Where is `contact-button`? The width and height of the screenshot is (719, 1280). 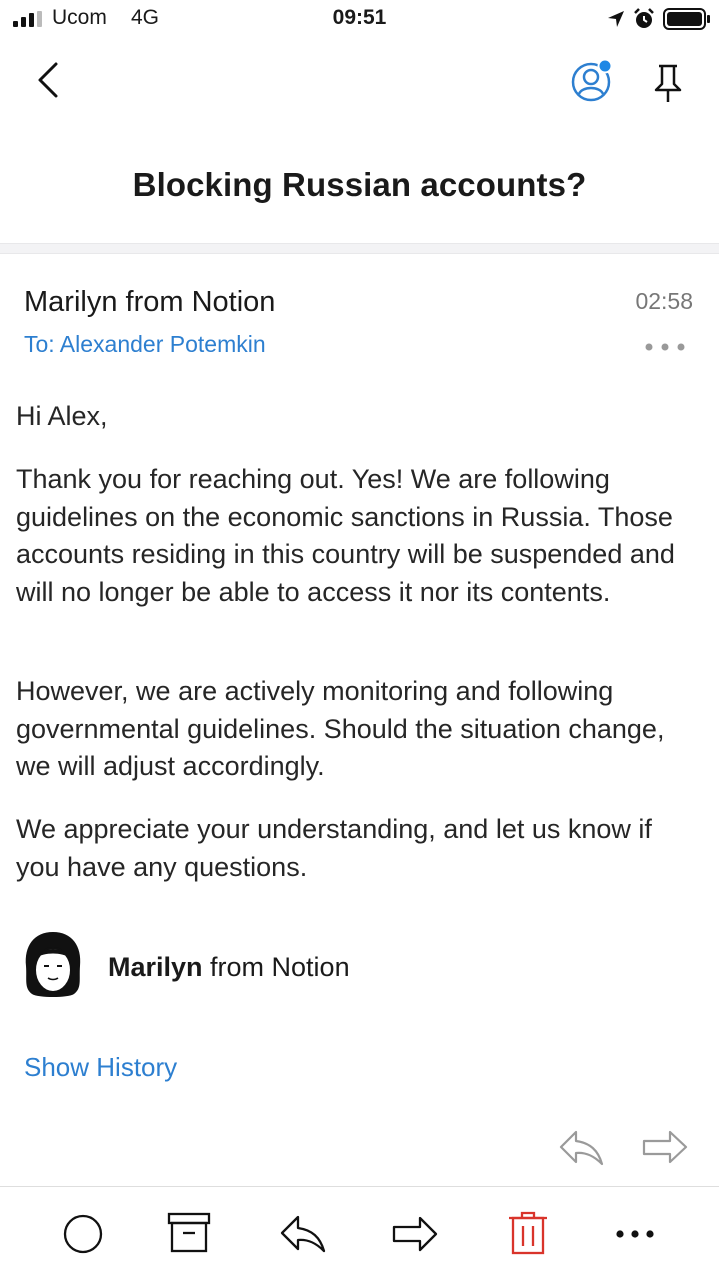 contact-button is located at coordinates (593, 81).